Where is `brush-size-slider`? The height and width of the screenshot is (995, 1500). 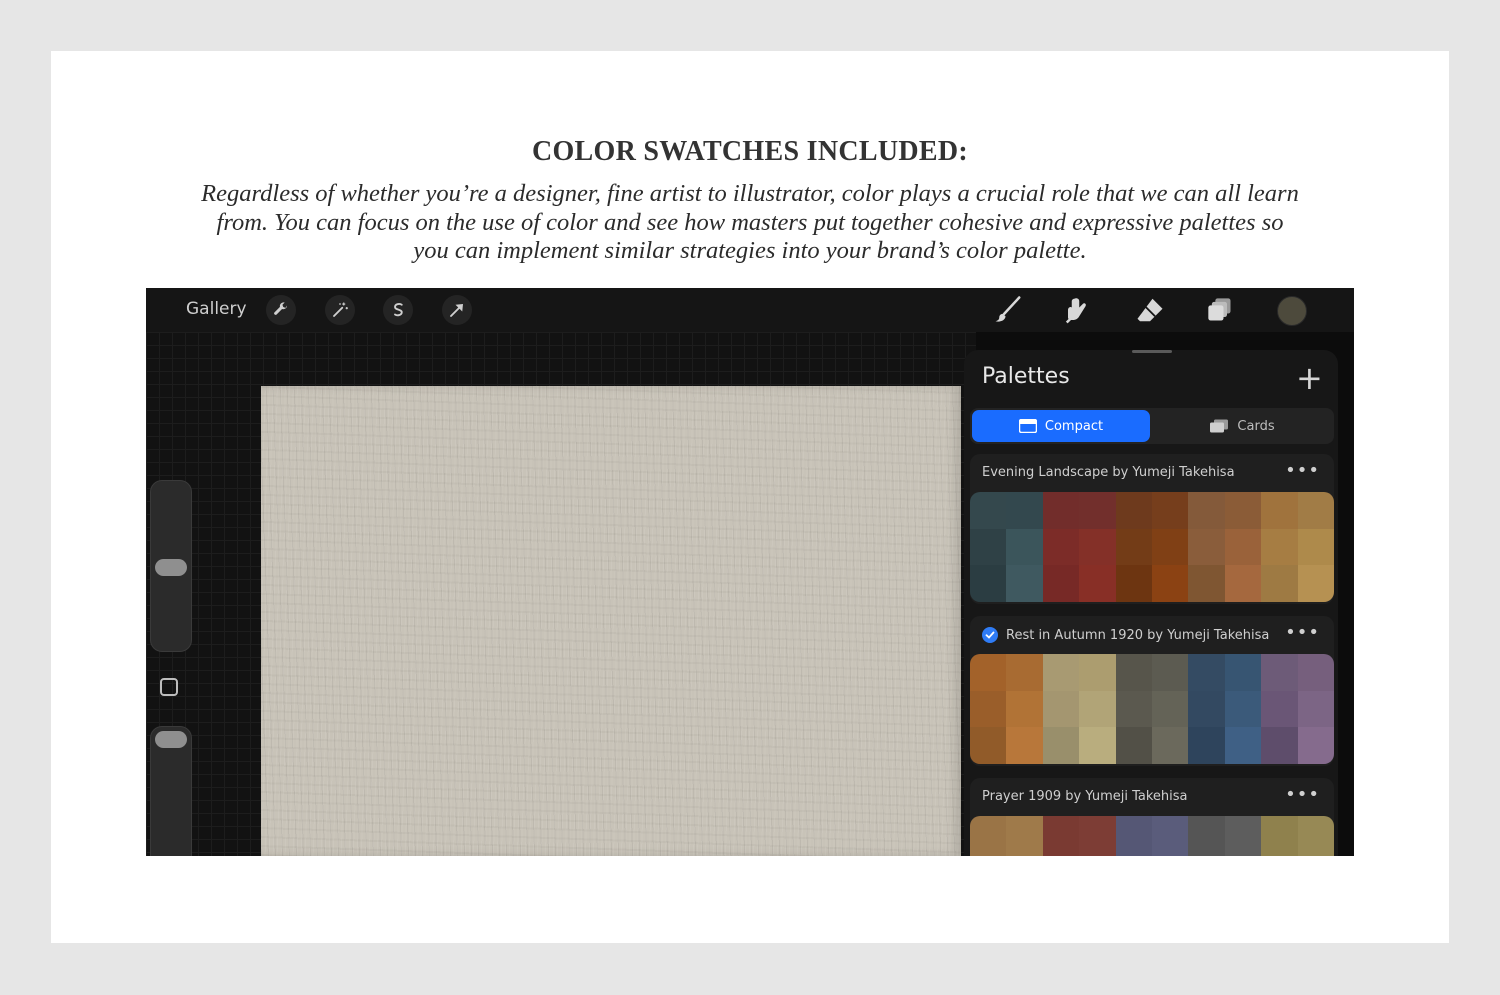 brush-size-slider is located at coordinates (171, 566).